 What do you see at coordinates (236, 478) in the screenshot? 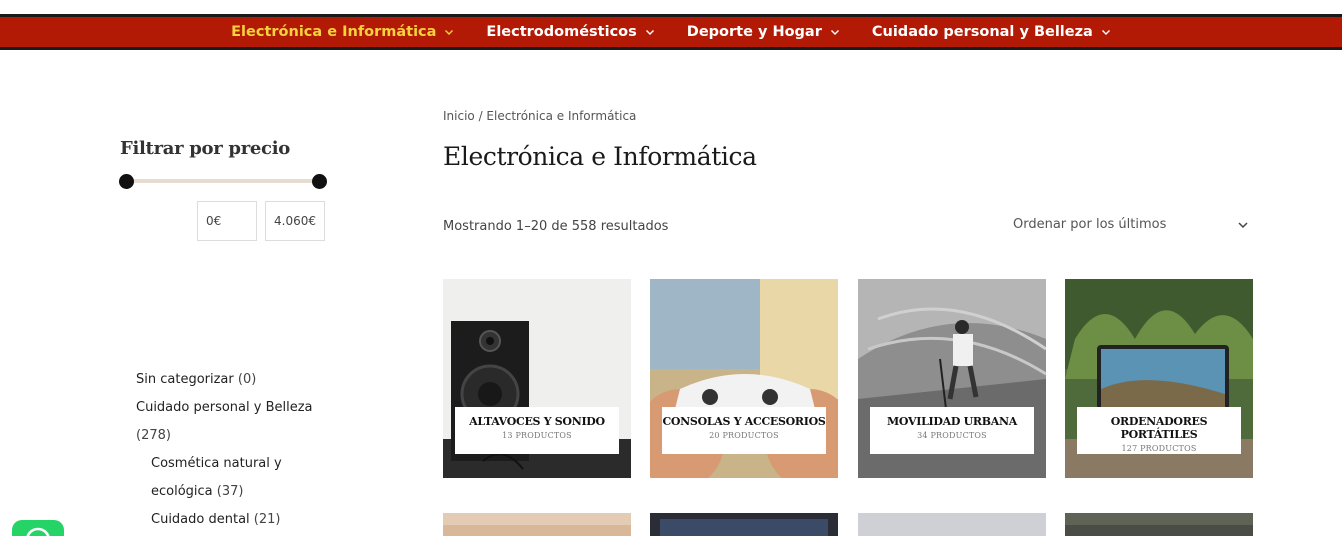
I see `subcategory-item: Cosmética natural y ecológica (37)` at bounding box center [236, 478].